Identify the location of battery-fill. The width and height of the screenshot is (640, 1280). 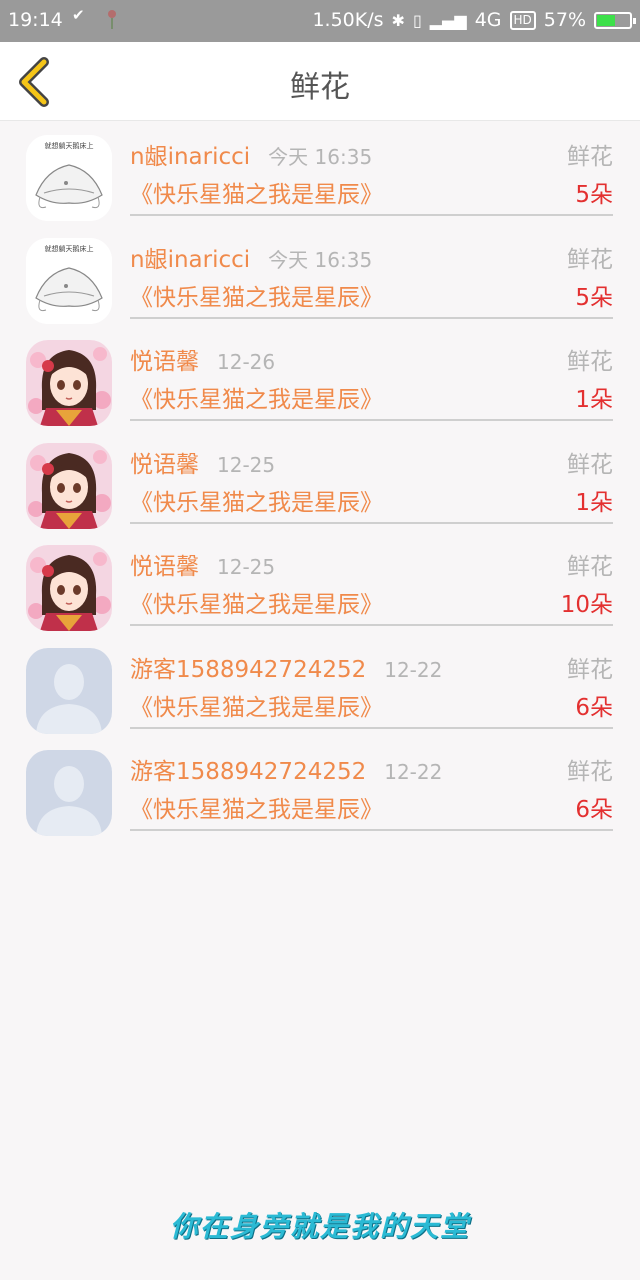
(606, 20).